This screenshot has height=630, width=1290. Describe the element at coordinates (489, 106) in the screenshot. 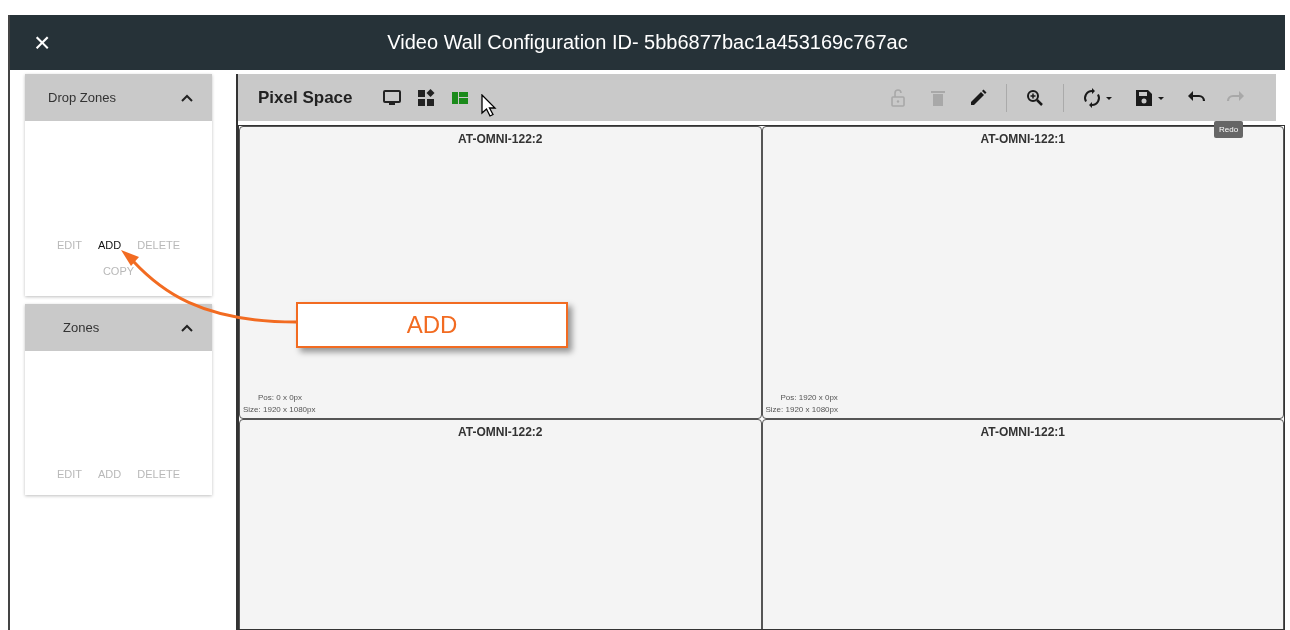

I see `mouse-cursor-icon` at that location.